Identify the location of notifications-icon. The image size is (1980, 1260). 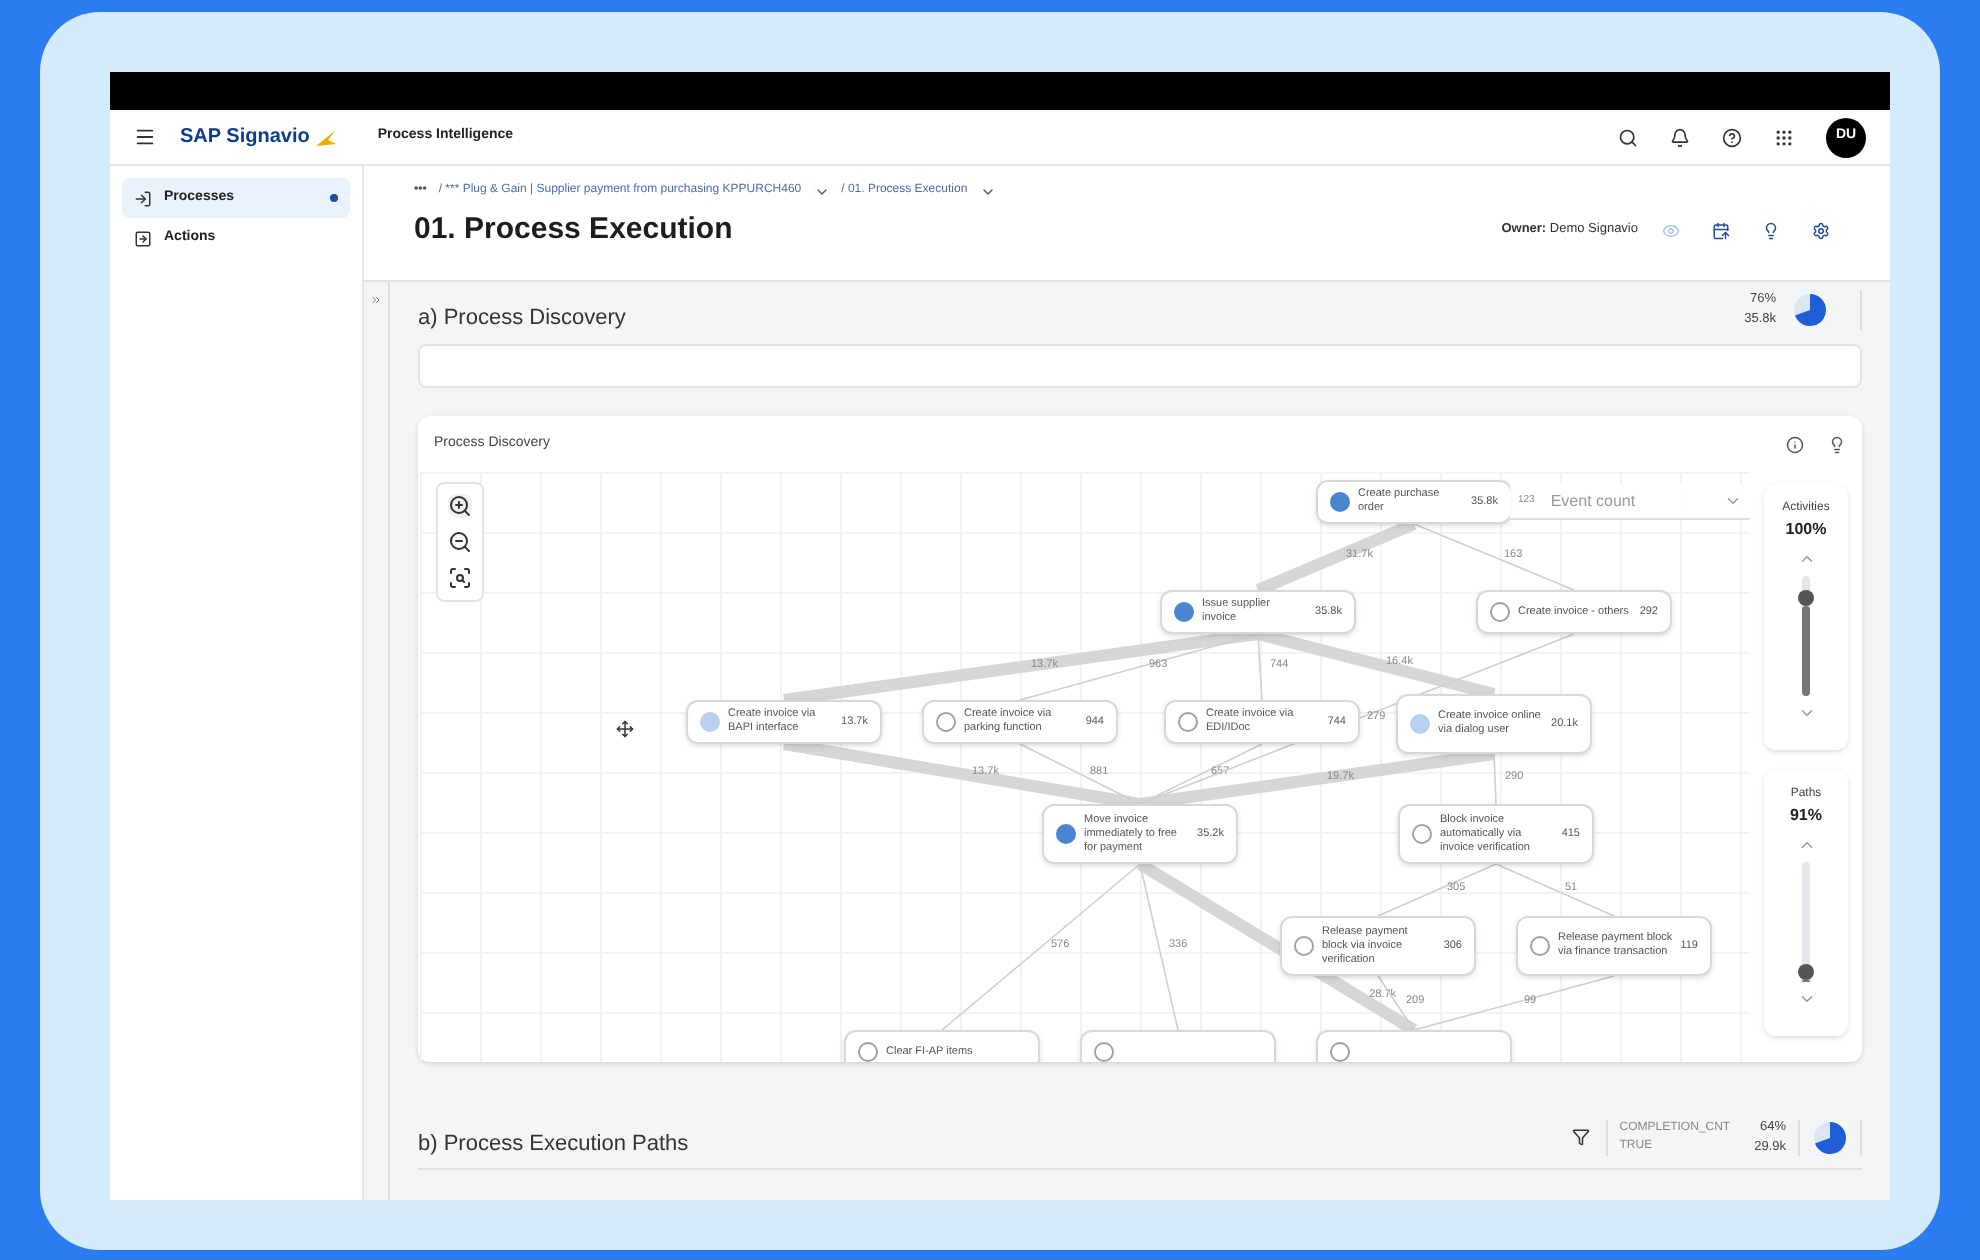
(1680, 137).